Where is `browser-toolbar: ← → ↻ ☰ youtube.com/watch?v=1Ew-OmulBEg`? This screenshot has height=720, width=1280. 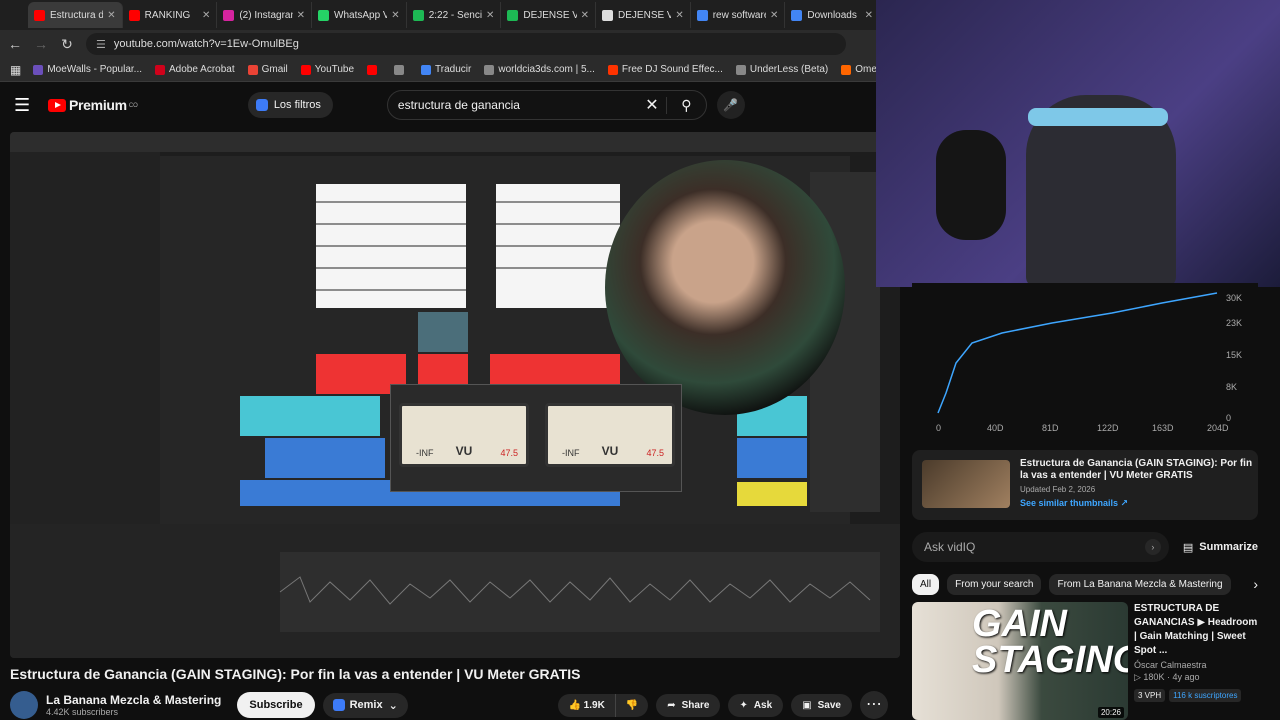
browser-toolbar: ← → ↻ ☰ youtube.com/watch?v=1Ew-OmulBEg is located at coordinates (440, 44).